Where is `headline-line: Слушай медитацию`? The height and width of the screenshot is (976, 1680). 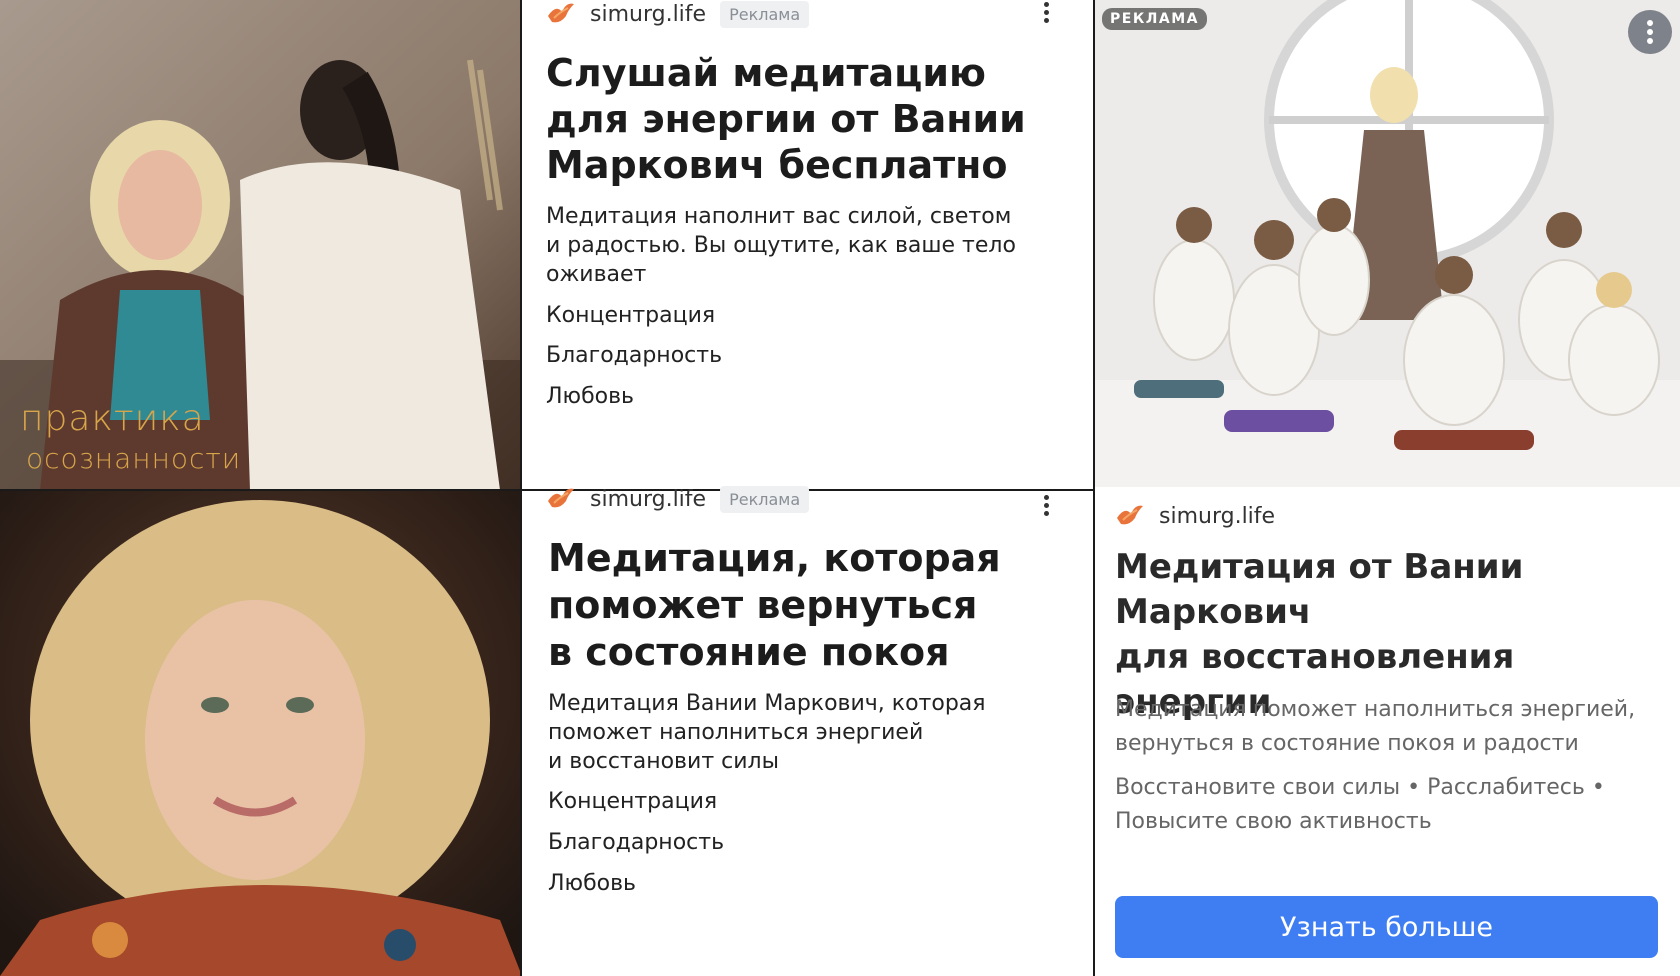
headline-line: Слушай медитацию is located at coordinates (766, 73).